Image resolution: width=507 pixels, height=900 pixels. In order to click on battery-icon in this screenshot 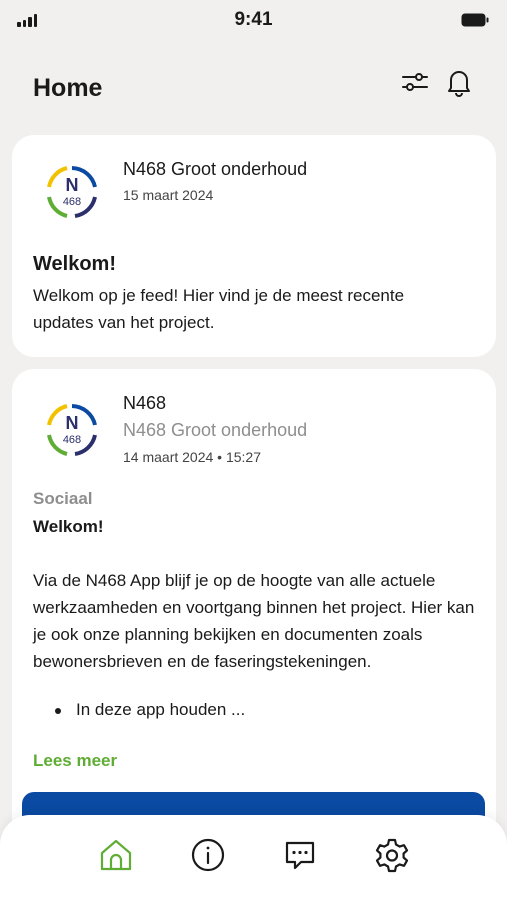, I will do `click(475, 20)`.